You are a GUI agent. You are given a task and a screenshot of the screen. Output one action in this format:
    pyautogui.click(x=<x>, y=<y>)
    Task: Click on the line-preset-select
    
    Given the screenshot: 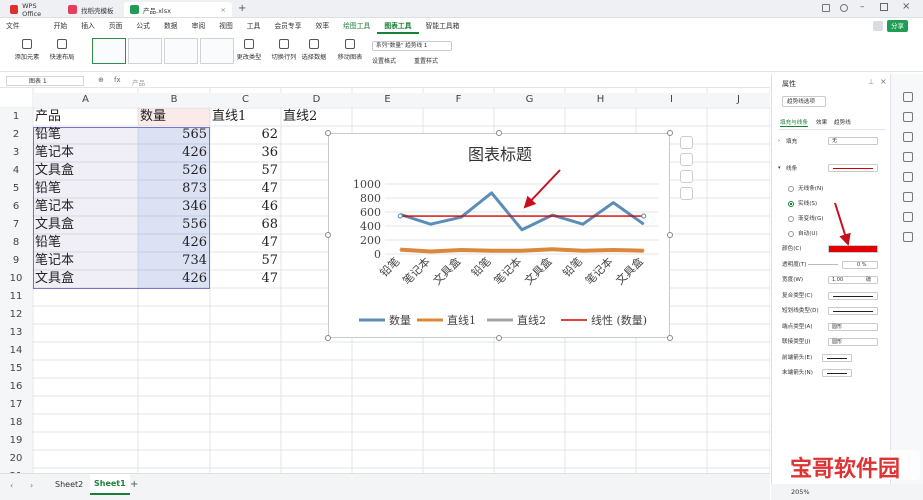 What is the action you would take?
    pyautogui.click(x=853, y=168)
    